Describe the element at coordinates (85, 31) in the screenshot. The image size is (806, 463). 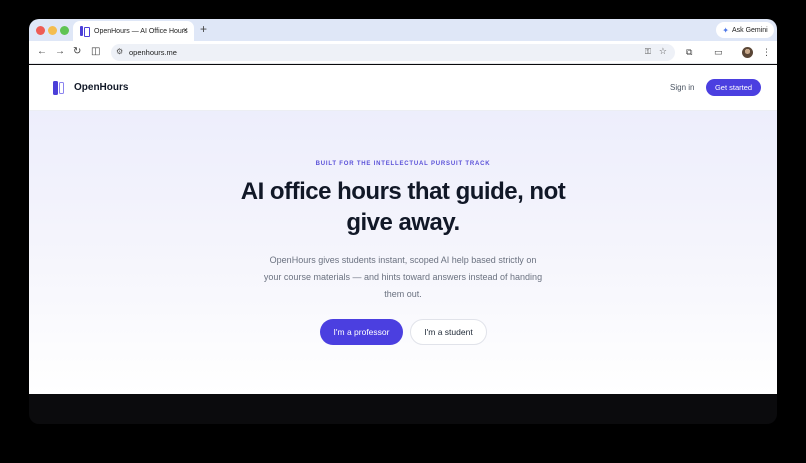
I see `site-favicon-icon` at that location.